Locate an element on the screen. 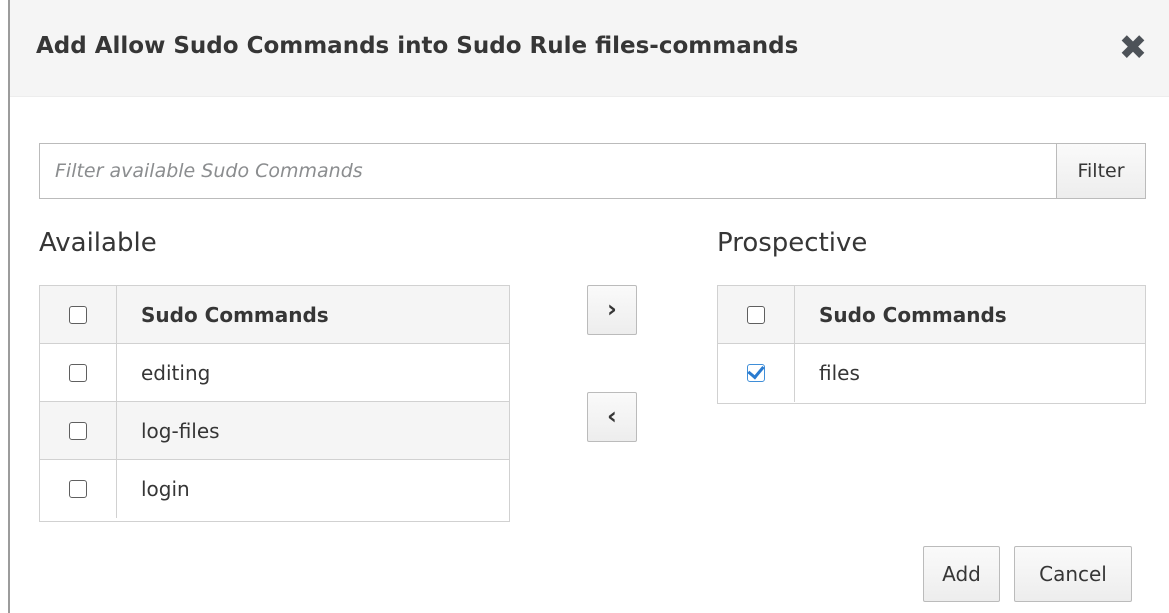  table-row: login is located at coordinates (274, 489).